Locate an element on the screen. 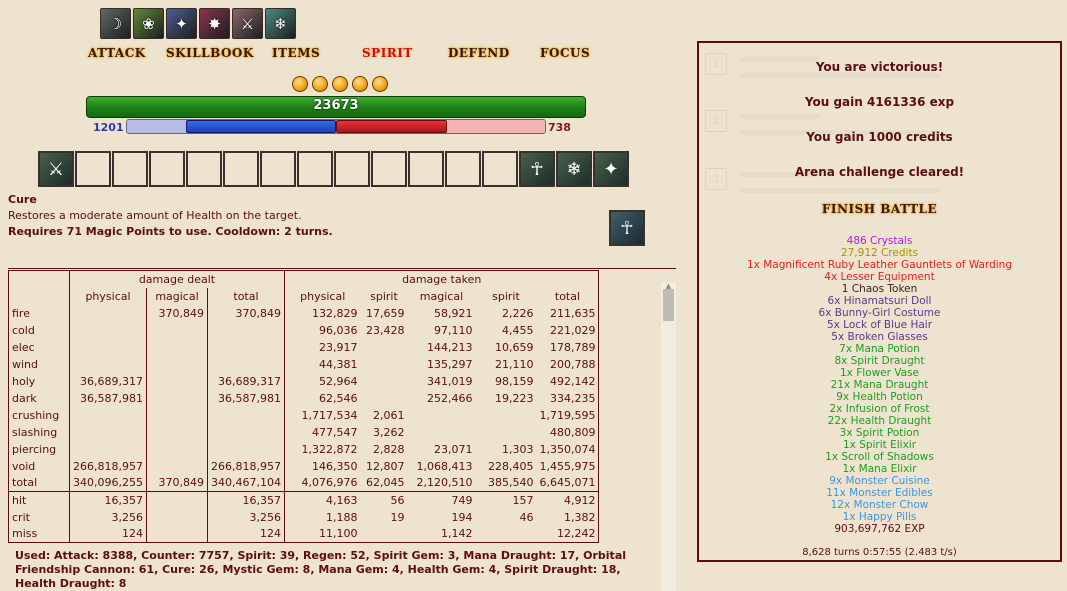  group-damage-dealt: damage dealt is located at coordinates (177, 279).